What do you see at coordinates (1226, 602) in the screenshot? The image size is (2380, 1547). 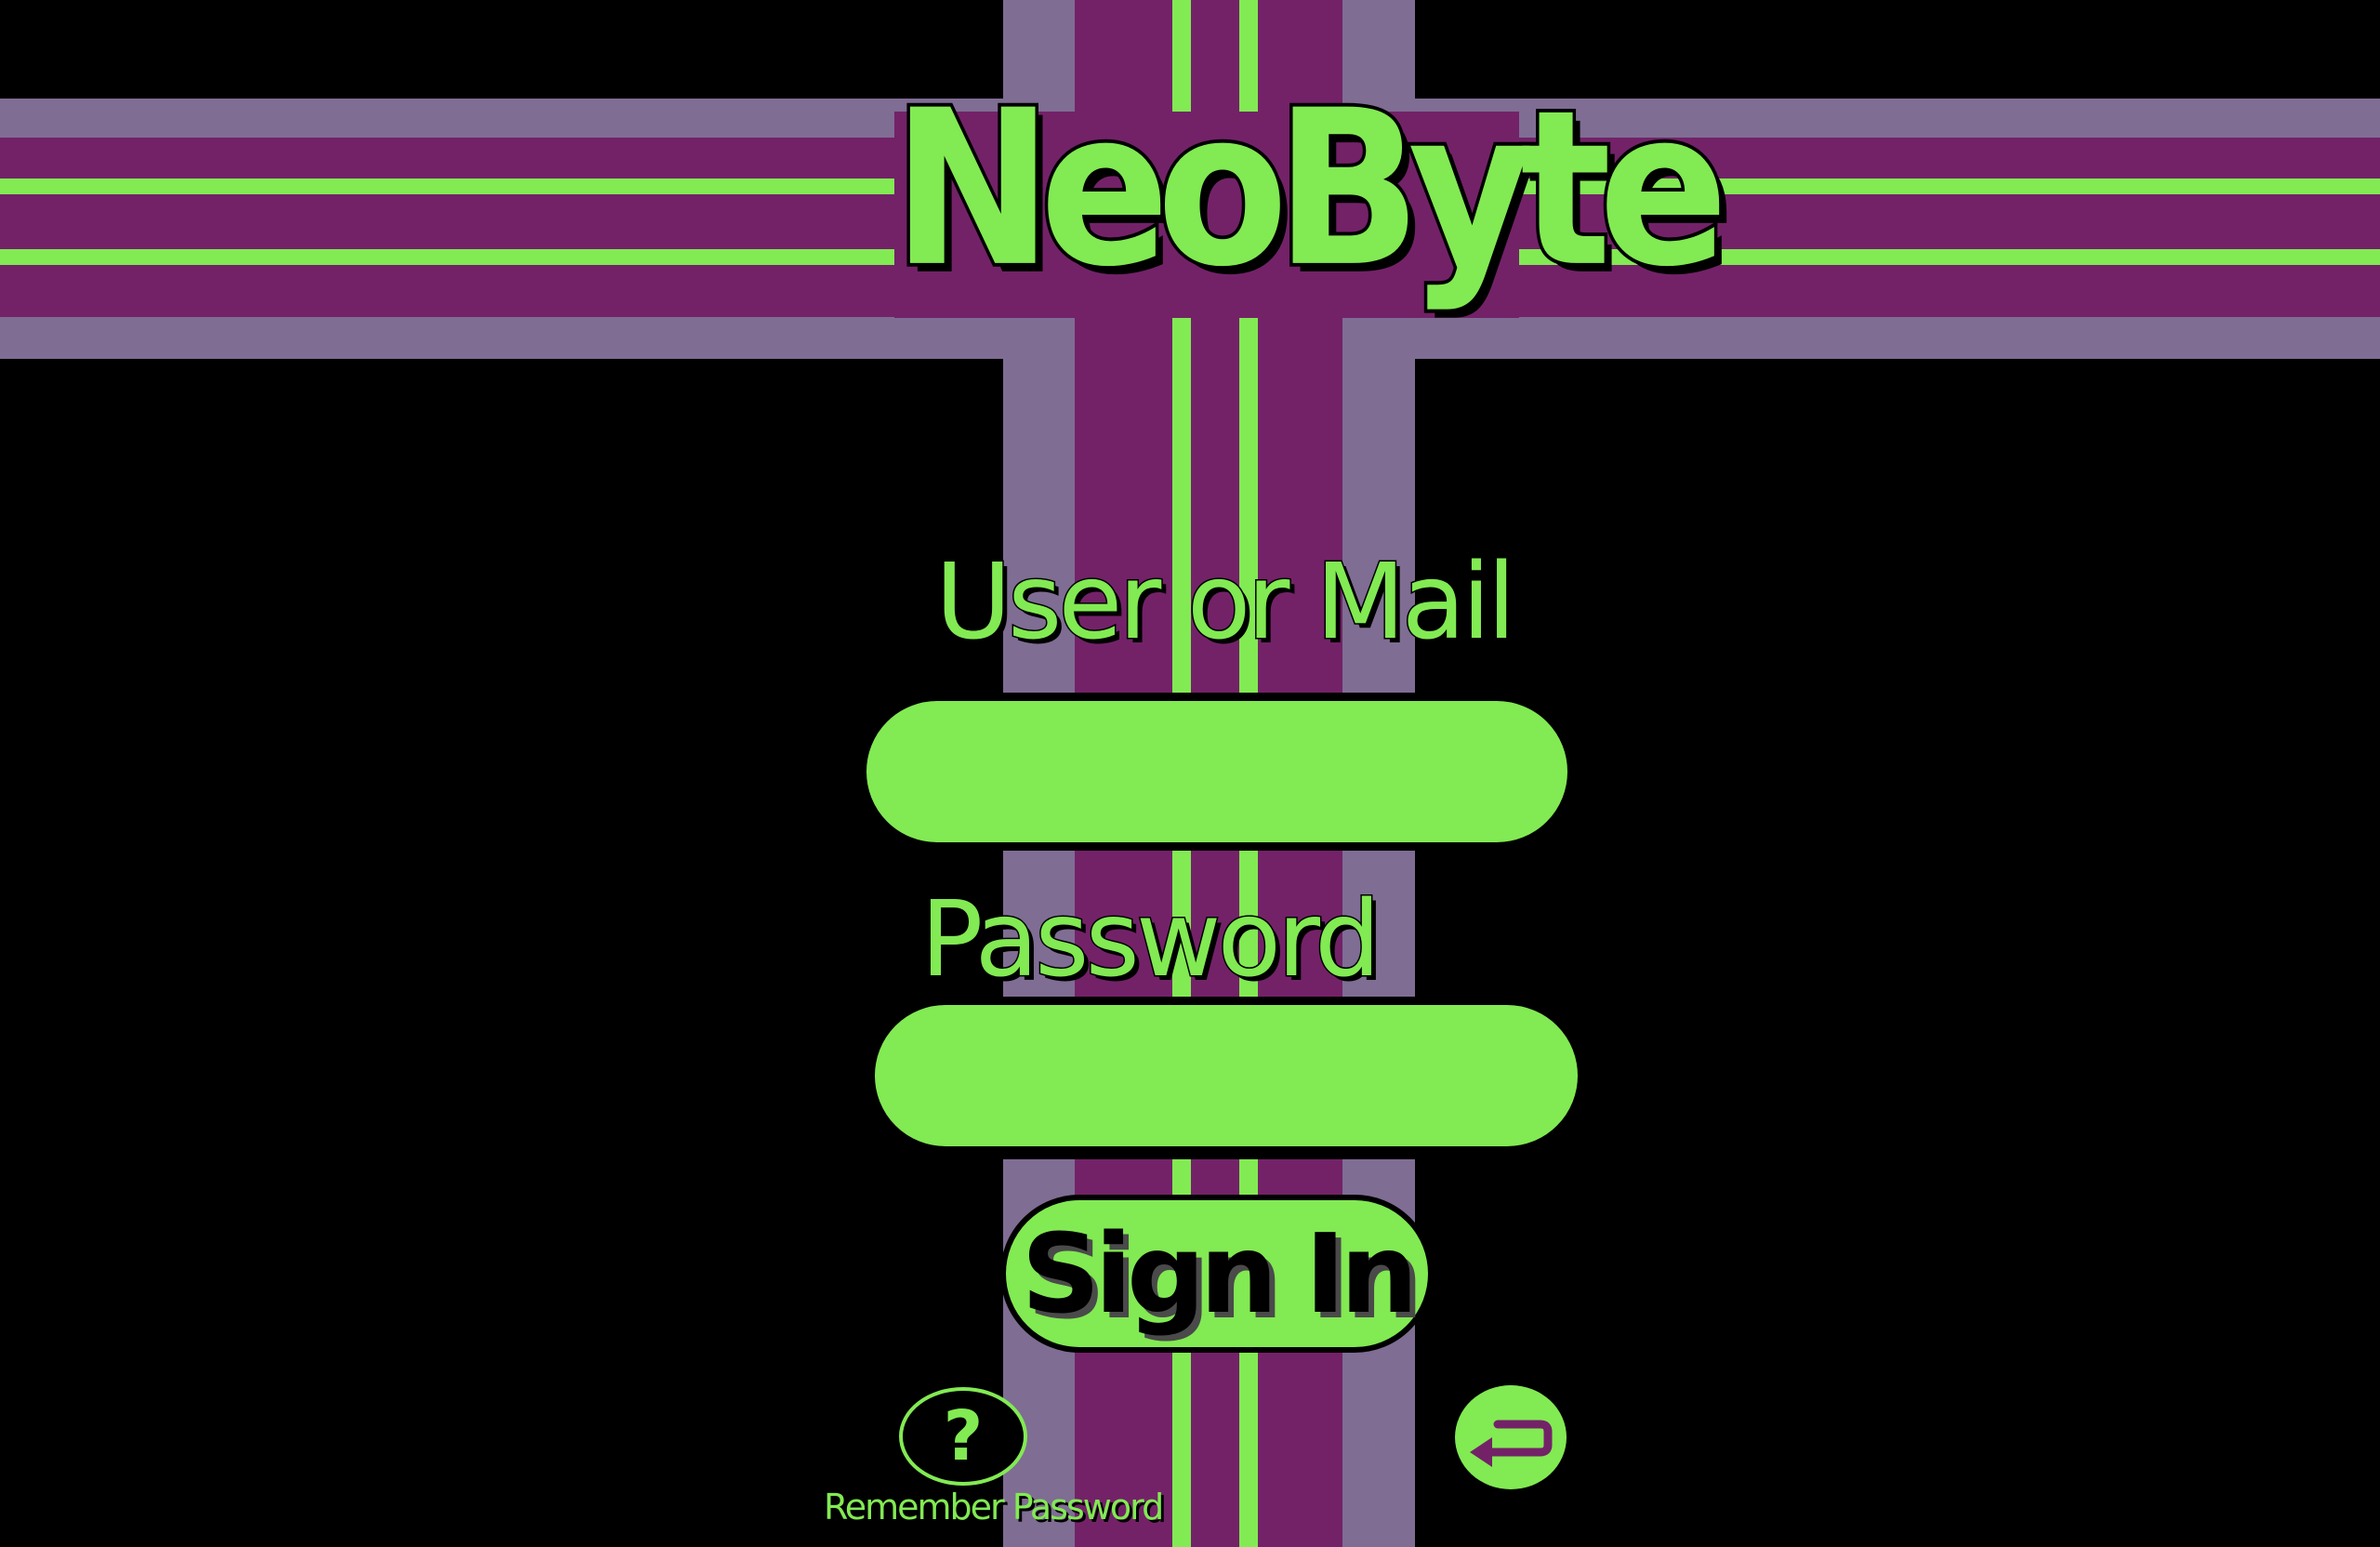 I see `user-or-mail-label: User or Mail` at bounding box center [1226, 602].